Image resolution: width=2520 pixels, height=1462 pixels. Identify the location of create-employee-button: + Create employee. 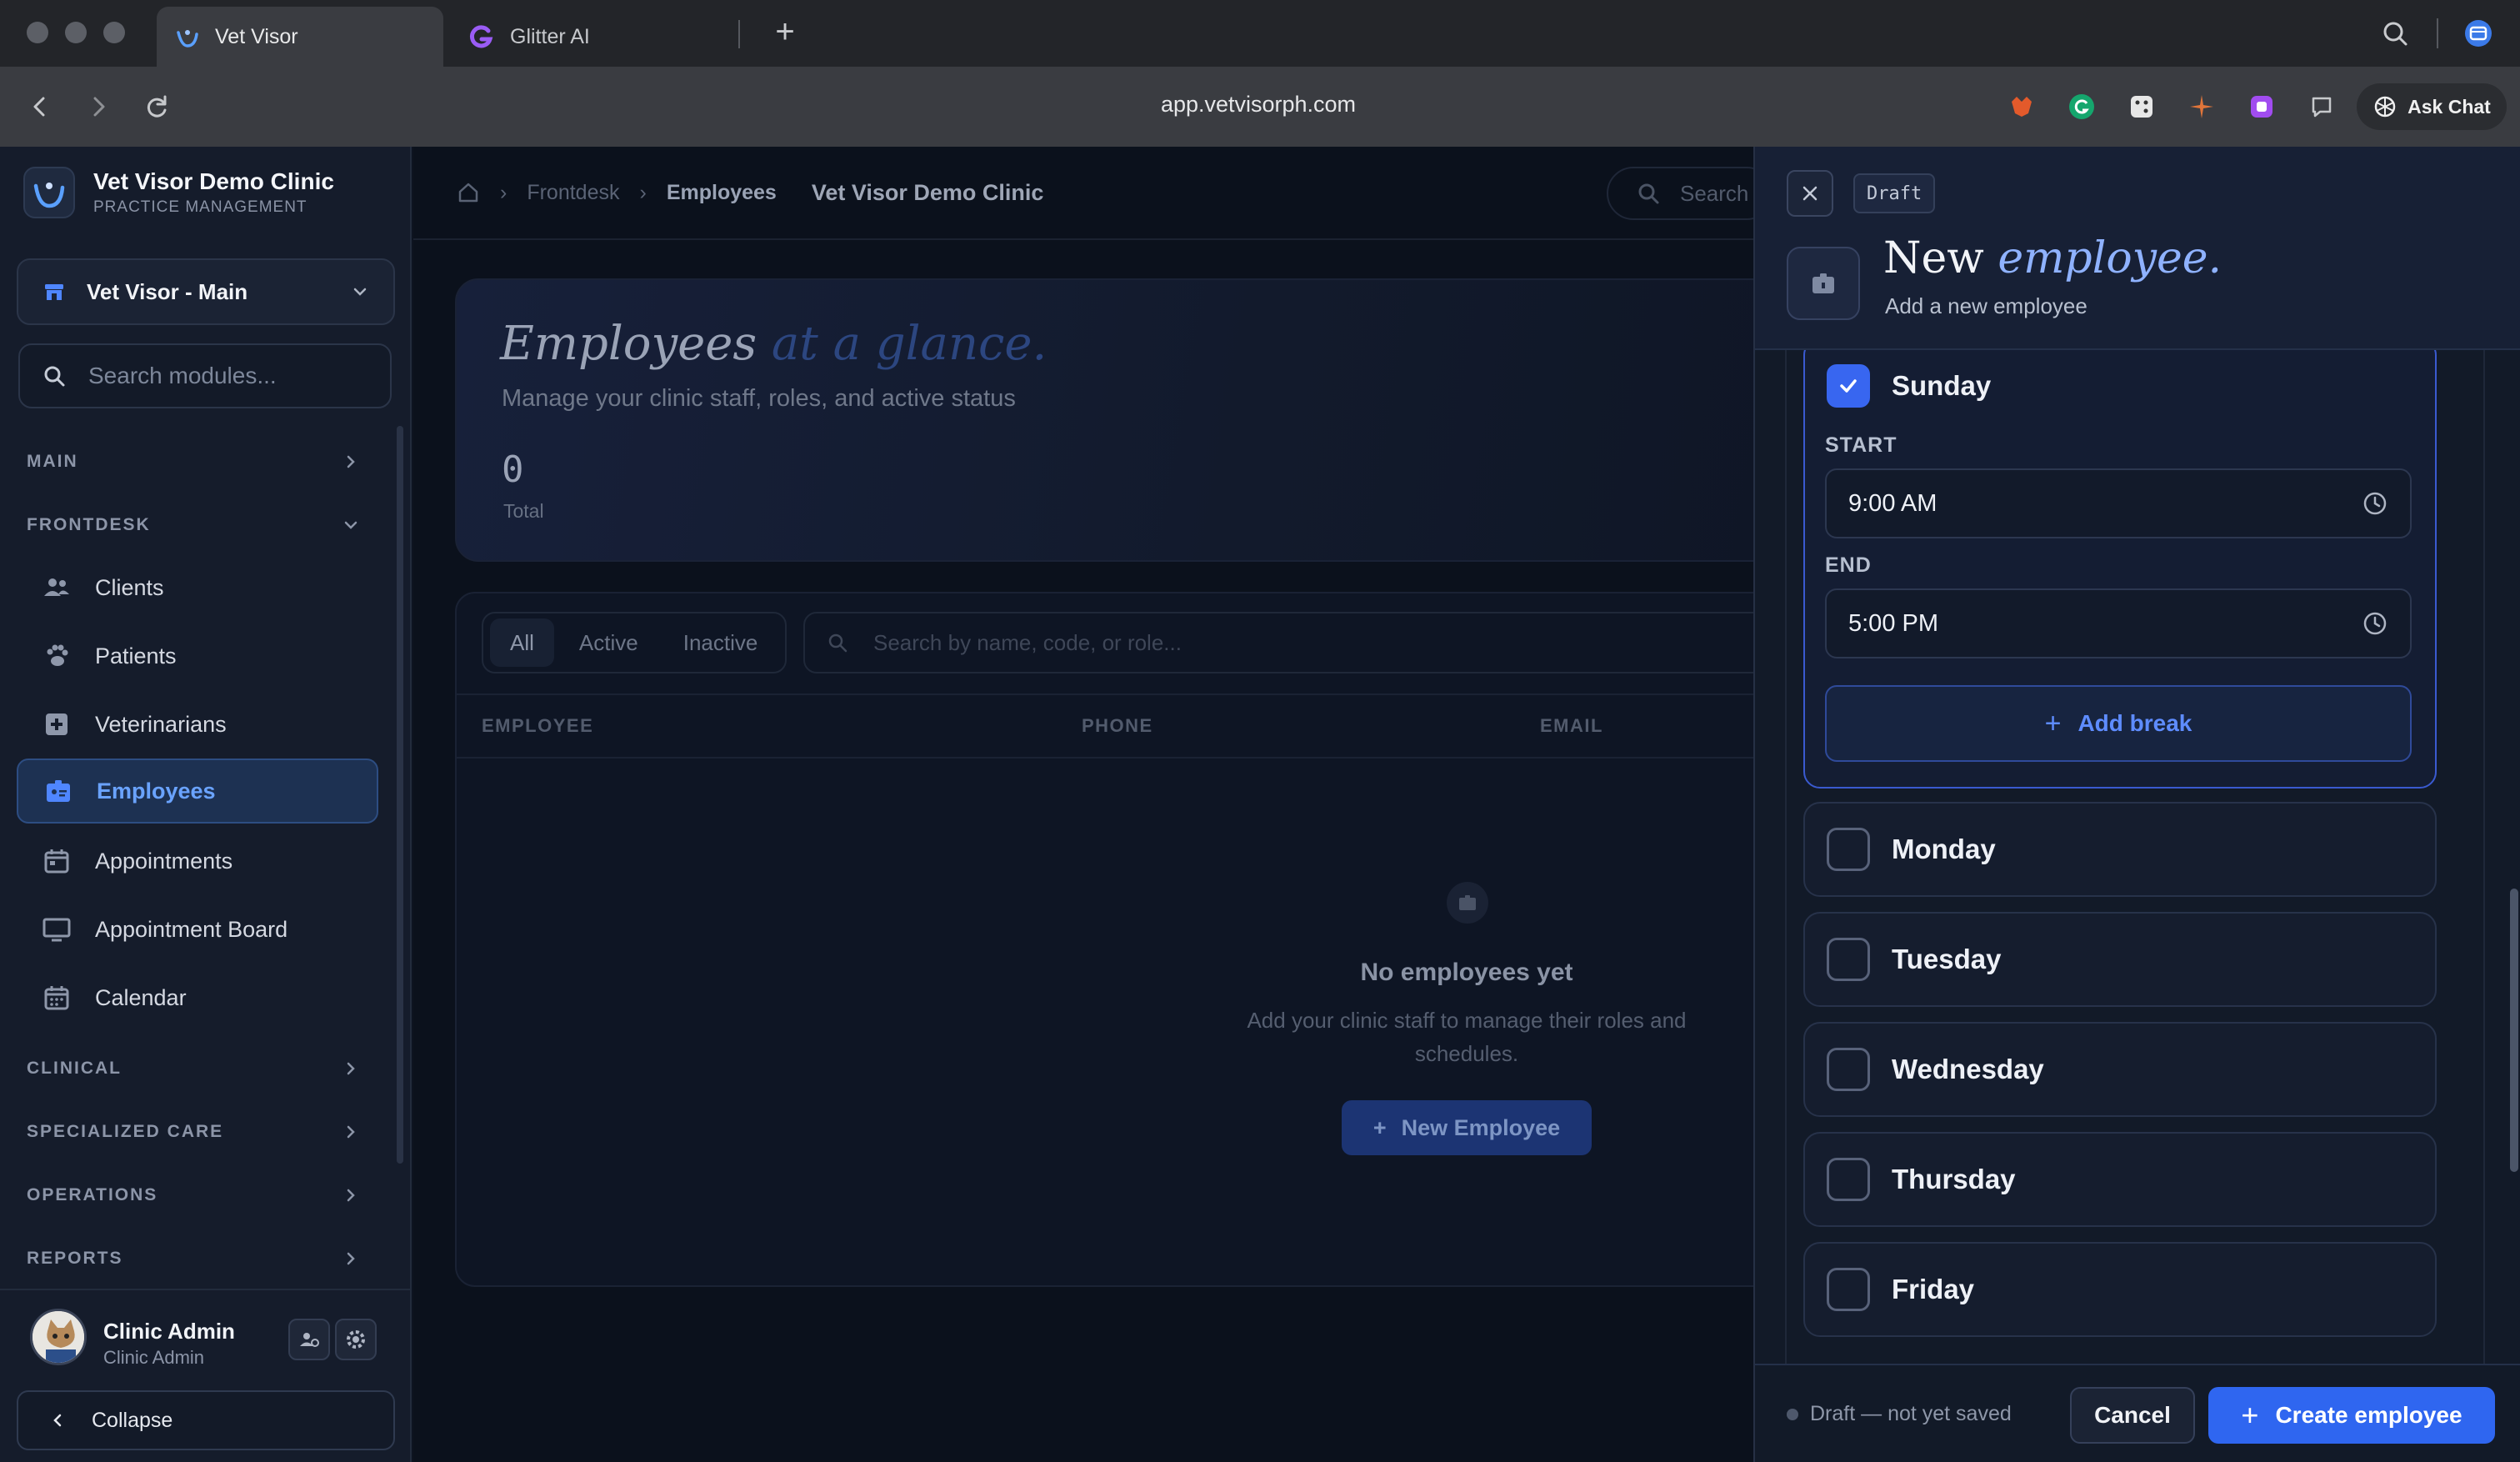
(2351, 1416).